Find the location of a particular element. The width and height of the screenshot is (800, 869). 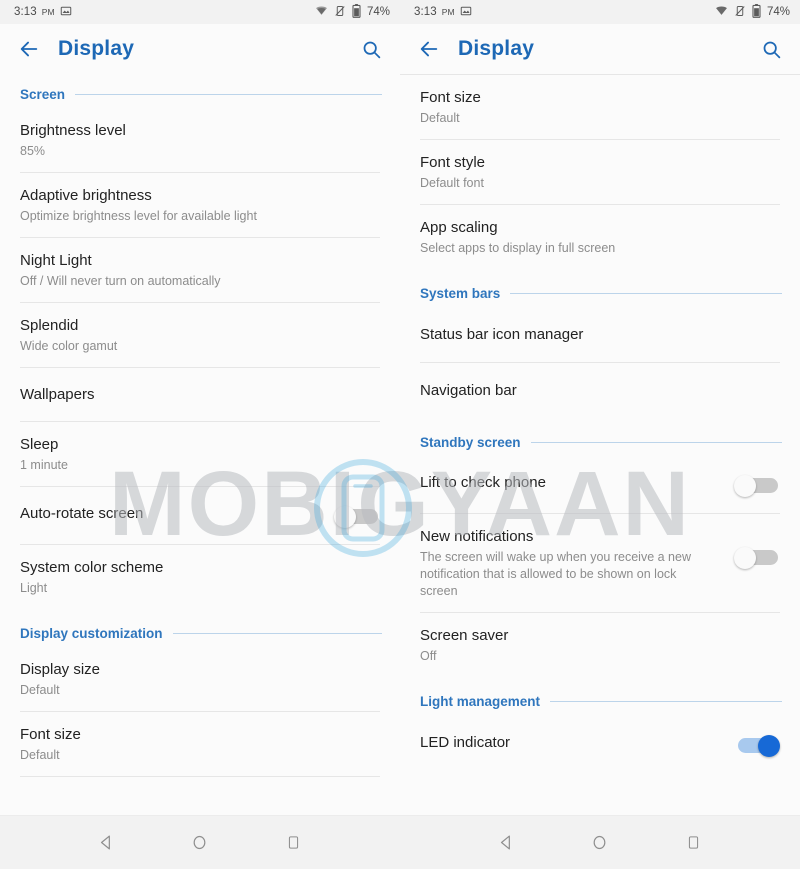

row-title: Adaptive brightness is located at coordinates (86, 195).